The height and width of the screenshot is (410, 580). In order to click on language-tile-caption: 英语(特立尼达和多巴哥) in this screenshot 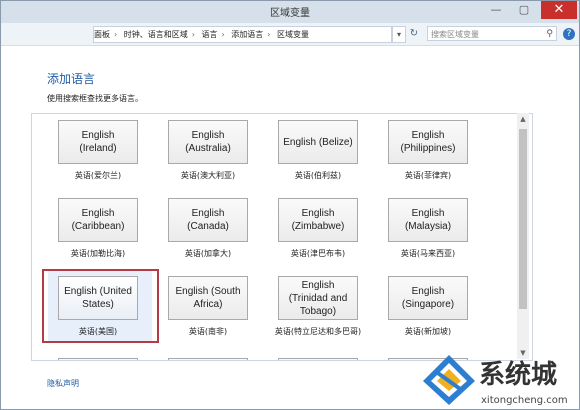, I will do `click(318, 331)`.